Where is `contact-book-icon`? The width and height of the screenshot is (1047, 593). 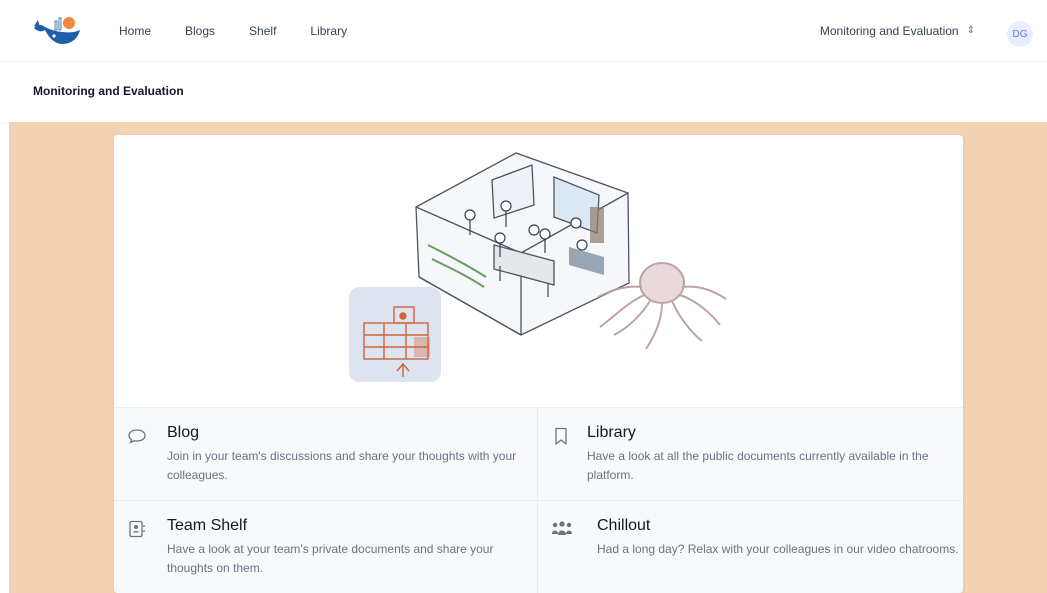
contact-book-icon is located at coordinates (137, 529).